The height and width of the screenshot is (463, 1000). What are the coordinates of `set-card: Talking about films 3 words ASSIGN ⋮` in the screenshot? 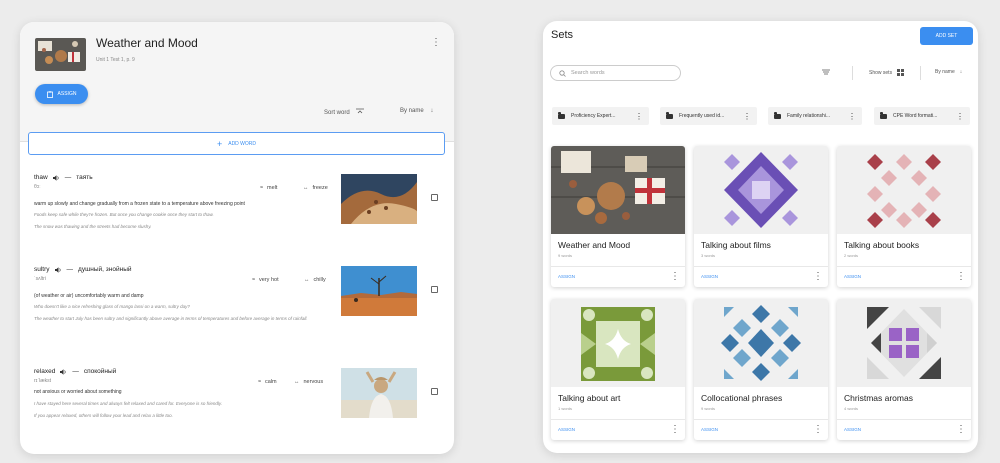 It's located at (761, 216).